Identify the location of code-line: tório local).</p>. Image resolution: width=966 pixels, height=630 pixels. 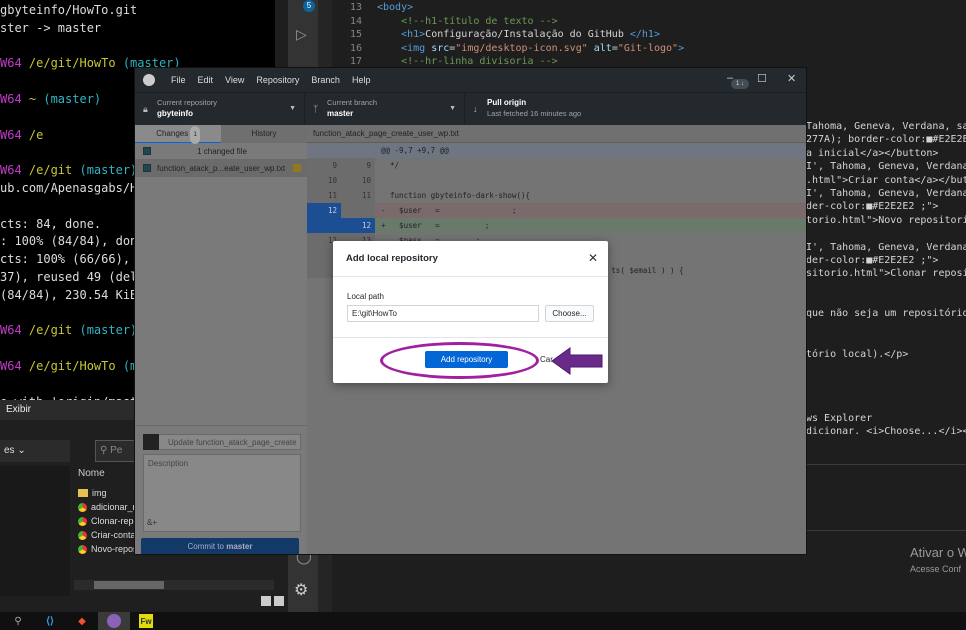
(857, 354).